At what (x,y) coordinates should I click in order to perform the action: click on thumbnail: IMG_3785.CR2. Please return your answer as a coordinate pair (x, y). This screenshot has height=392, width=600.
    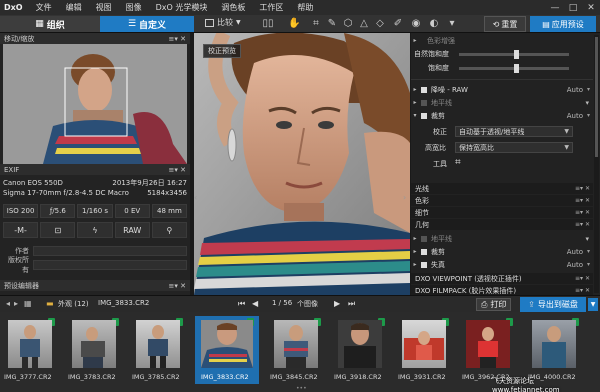
    Looking at the image, I should click on (159, 350).